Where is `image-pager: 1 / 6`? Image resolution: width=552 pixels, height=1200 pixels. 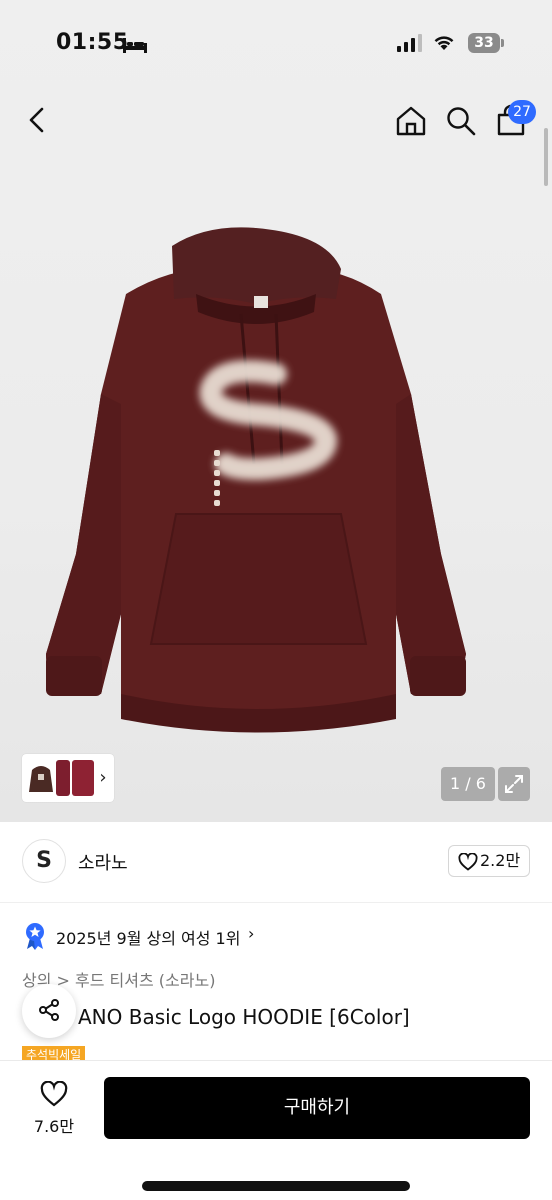 image-pager: 1 / 6 is located at coordinates (468, 784).